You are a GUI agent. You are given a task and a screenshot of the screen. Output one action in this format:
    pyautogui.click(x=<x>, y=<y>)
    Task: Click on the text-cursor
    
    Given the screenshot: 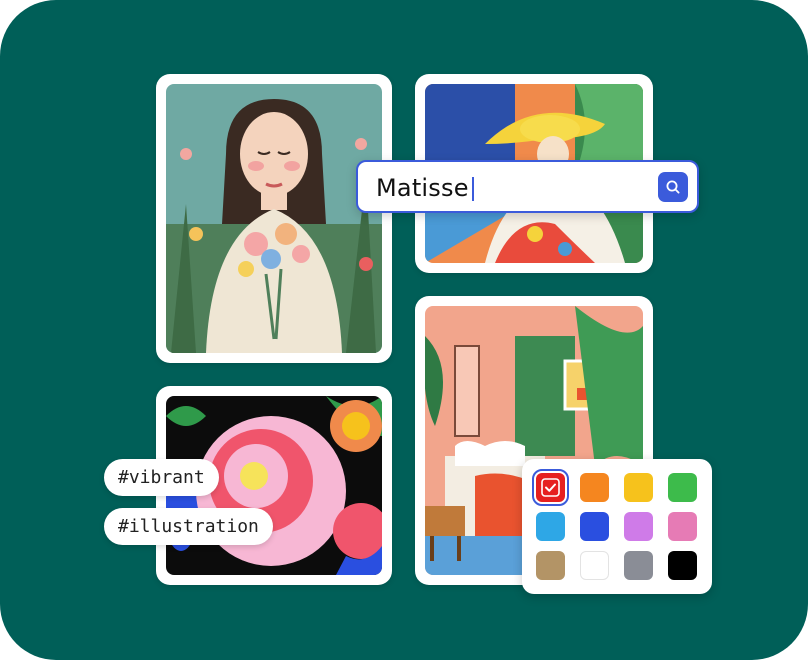 What is the action you would take?
    pyautogui.click(x=473, y=189)
    